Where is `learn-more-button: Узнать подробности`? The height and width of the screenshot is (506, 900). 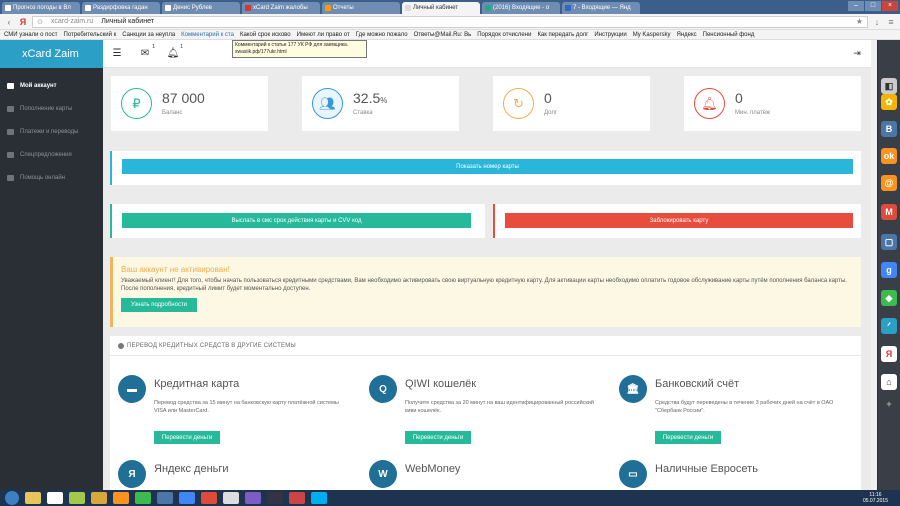
learn-more-button: Узнать подробности is located at coordinates (159, 305).